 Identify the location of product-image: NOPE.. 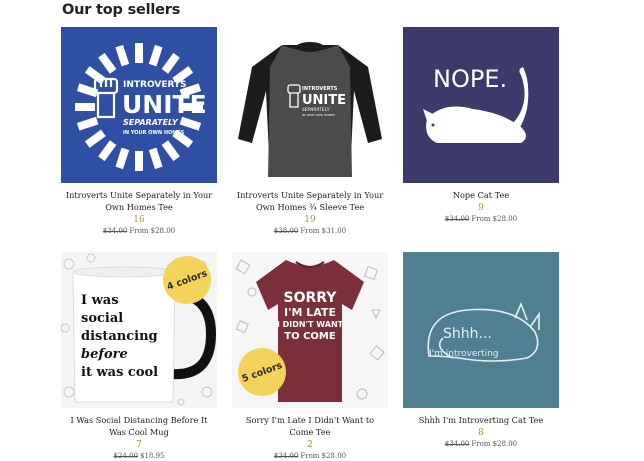
(481, 105).